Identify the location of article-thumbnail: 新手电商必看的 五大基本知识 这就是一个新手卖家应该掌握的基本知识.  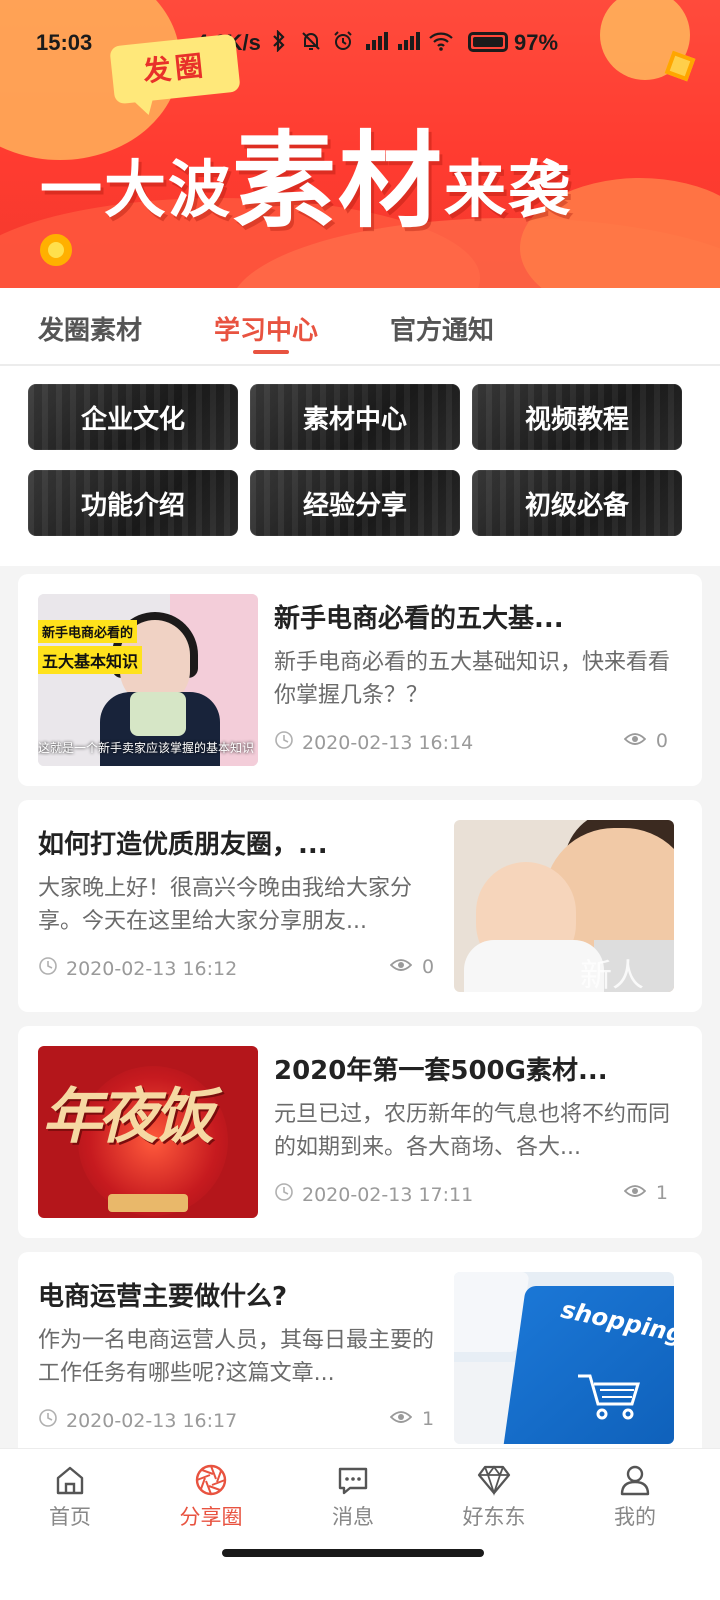
(148, 680).